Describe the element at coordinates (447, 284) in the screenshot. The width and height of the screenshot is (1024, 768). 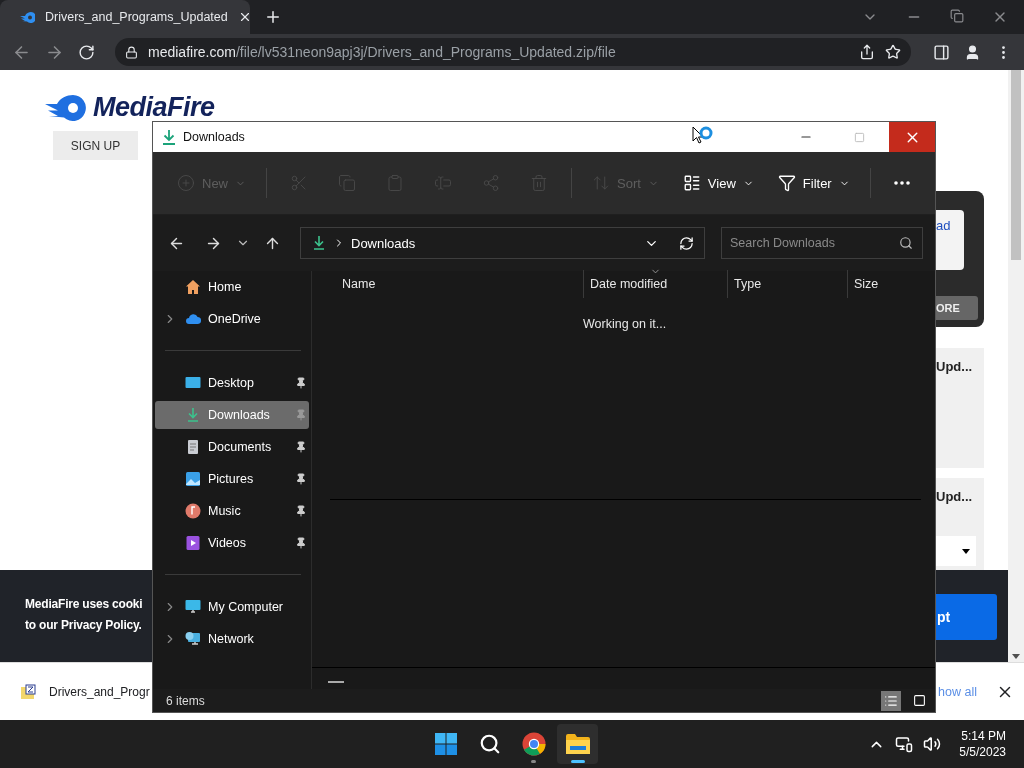
I see `column-header: Name` at that location.